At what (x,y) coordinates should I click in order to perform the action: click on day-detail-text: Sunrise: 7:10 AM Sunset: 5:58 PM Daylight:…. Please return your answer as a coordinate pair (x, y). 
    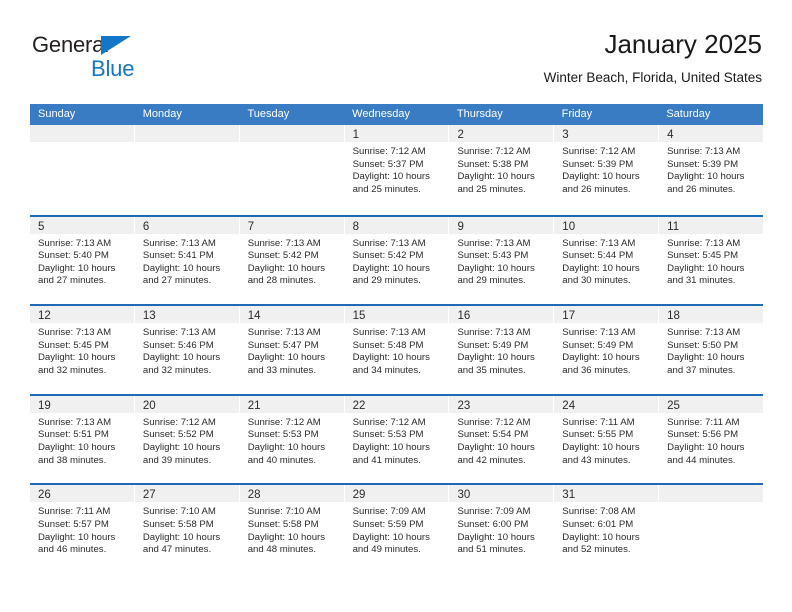
    Looking at the image, I should click on (292, 529).